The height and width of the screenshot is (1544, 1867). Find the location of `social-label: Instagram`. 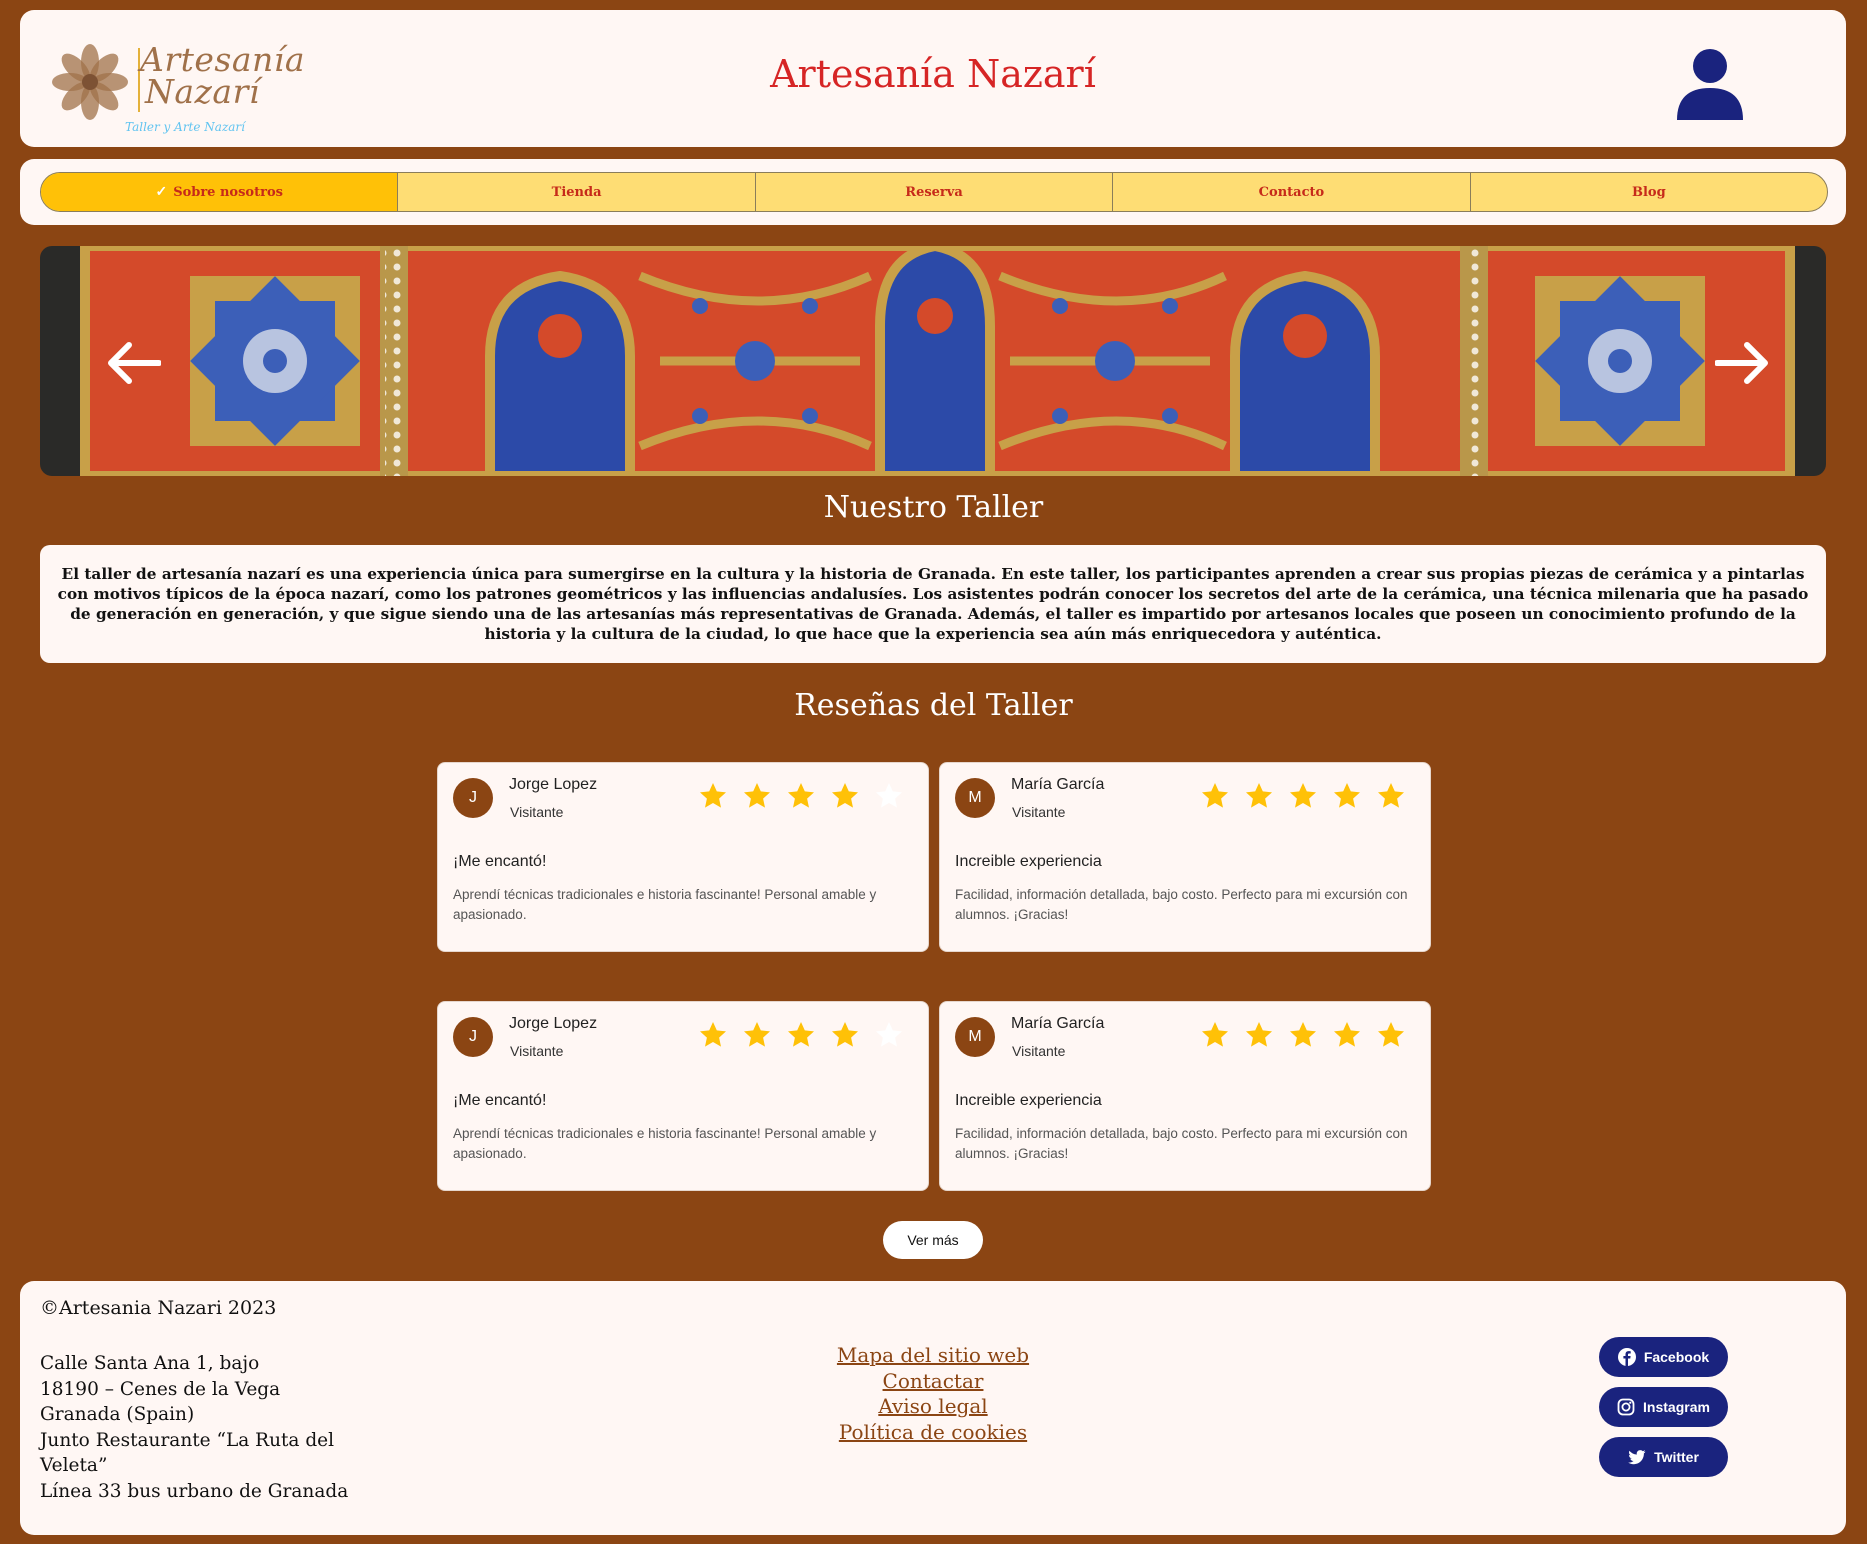

social-label: Instagram is located at coordinates (1676, 1407).